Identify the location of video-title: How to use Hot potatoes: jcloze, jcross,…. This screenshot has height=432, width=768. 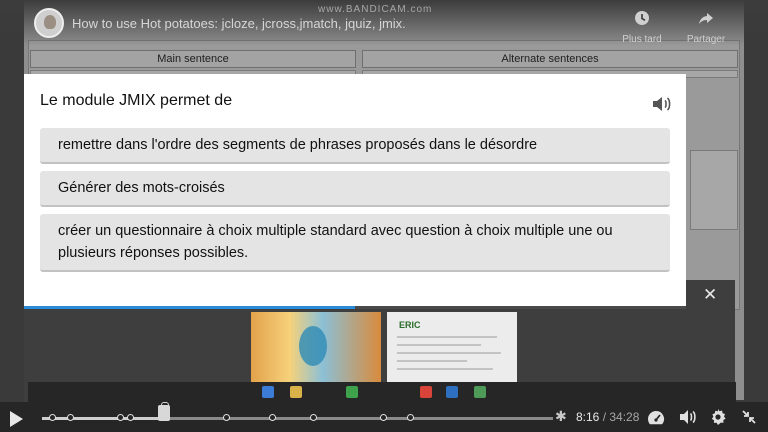
(239, 23).